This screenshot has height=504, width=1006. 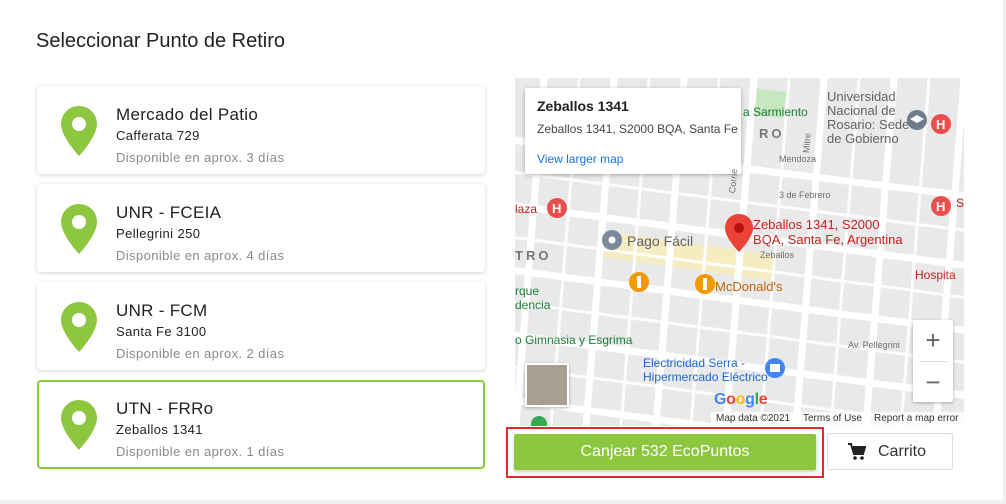 I want to click on poi-electricidad-line-2: Hipermercado Eléctrico, so click(x=705, y=377).